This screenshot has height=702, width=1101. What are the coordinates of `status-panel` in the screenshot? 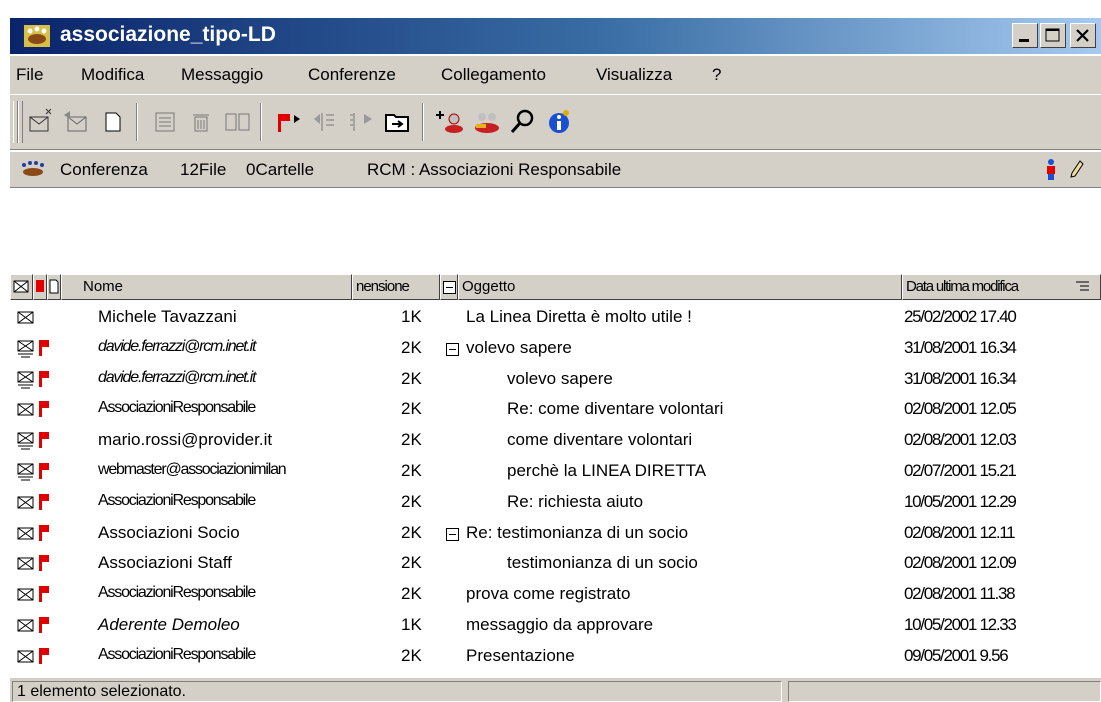 It's located at (944, 691).